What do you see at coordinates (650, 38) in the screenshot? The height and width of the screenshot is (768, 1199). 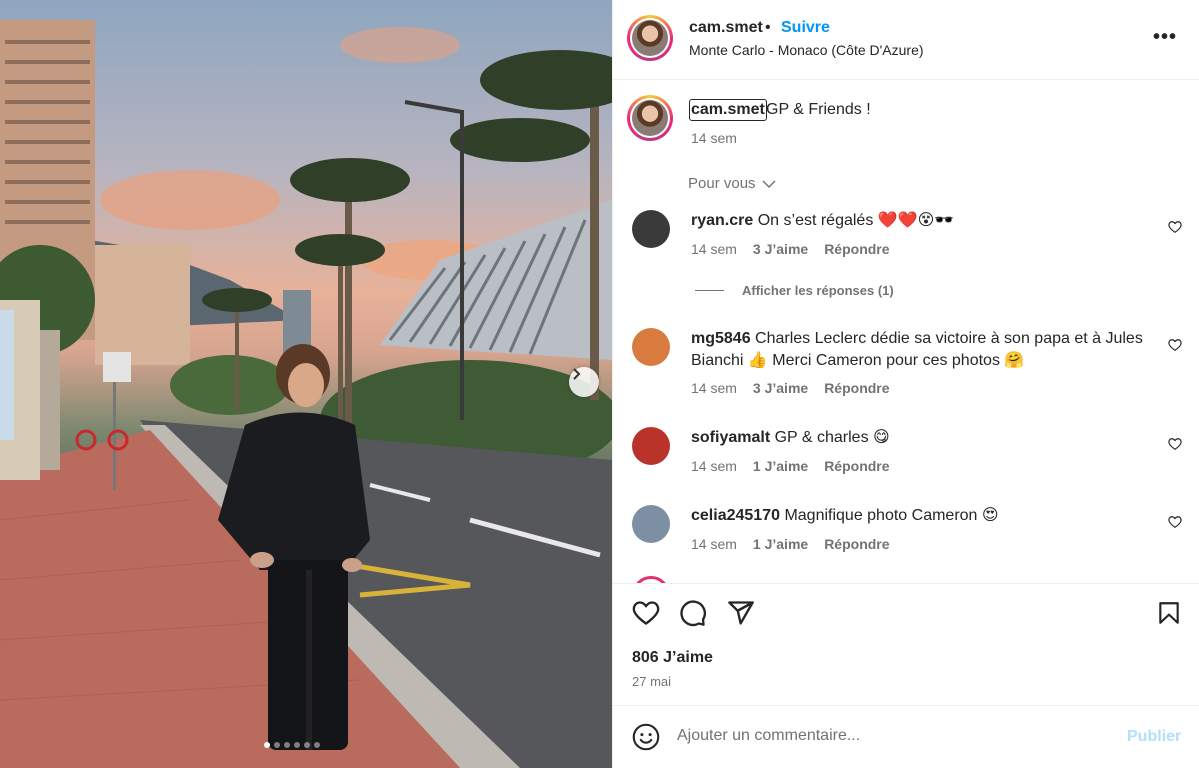 I see `author-avatar` at bounding box center [650, 38].